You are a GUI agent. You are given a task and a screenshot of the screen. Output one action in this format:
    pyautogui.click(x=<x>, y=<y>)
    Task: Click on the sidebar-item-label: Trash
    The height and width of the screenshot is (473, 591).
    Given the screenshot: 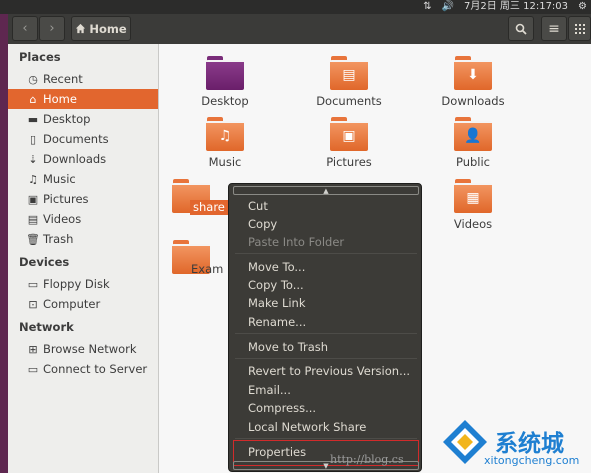 What is the action you would take?
    pyautogui.click(x=58, y=239)
    